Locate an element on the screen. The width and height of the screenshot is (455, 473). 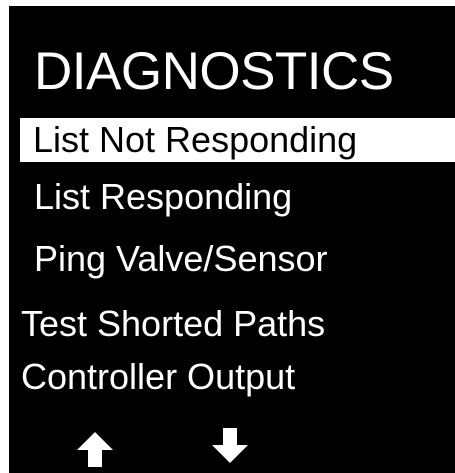
arrow-down-icon is located at coordinates (230, 446).